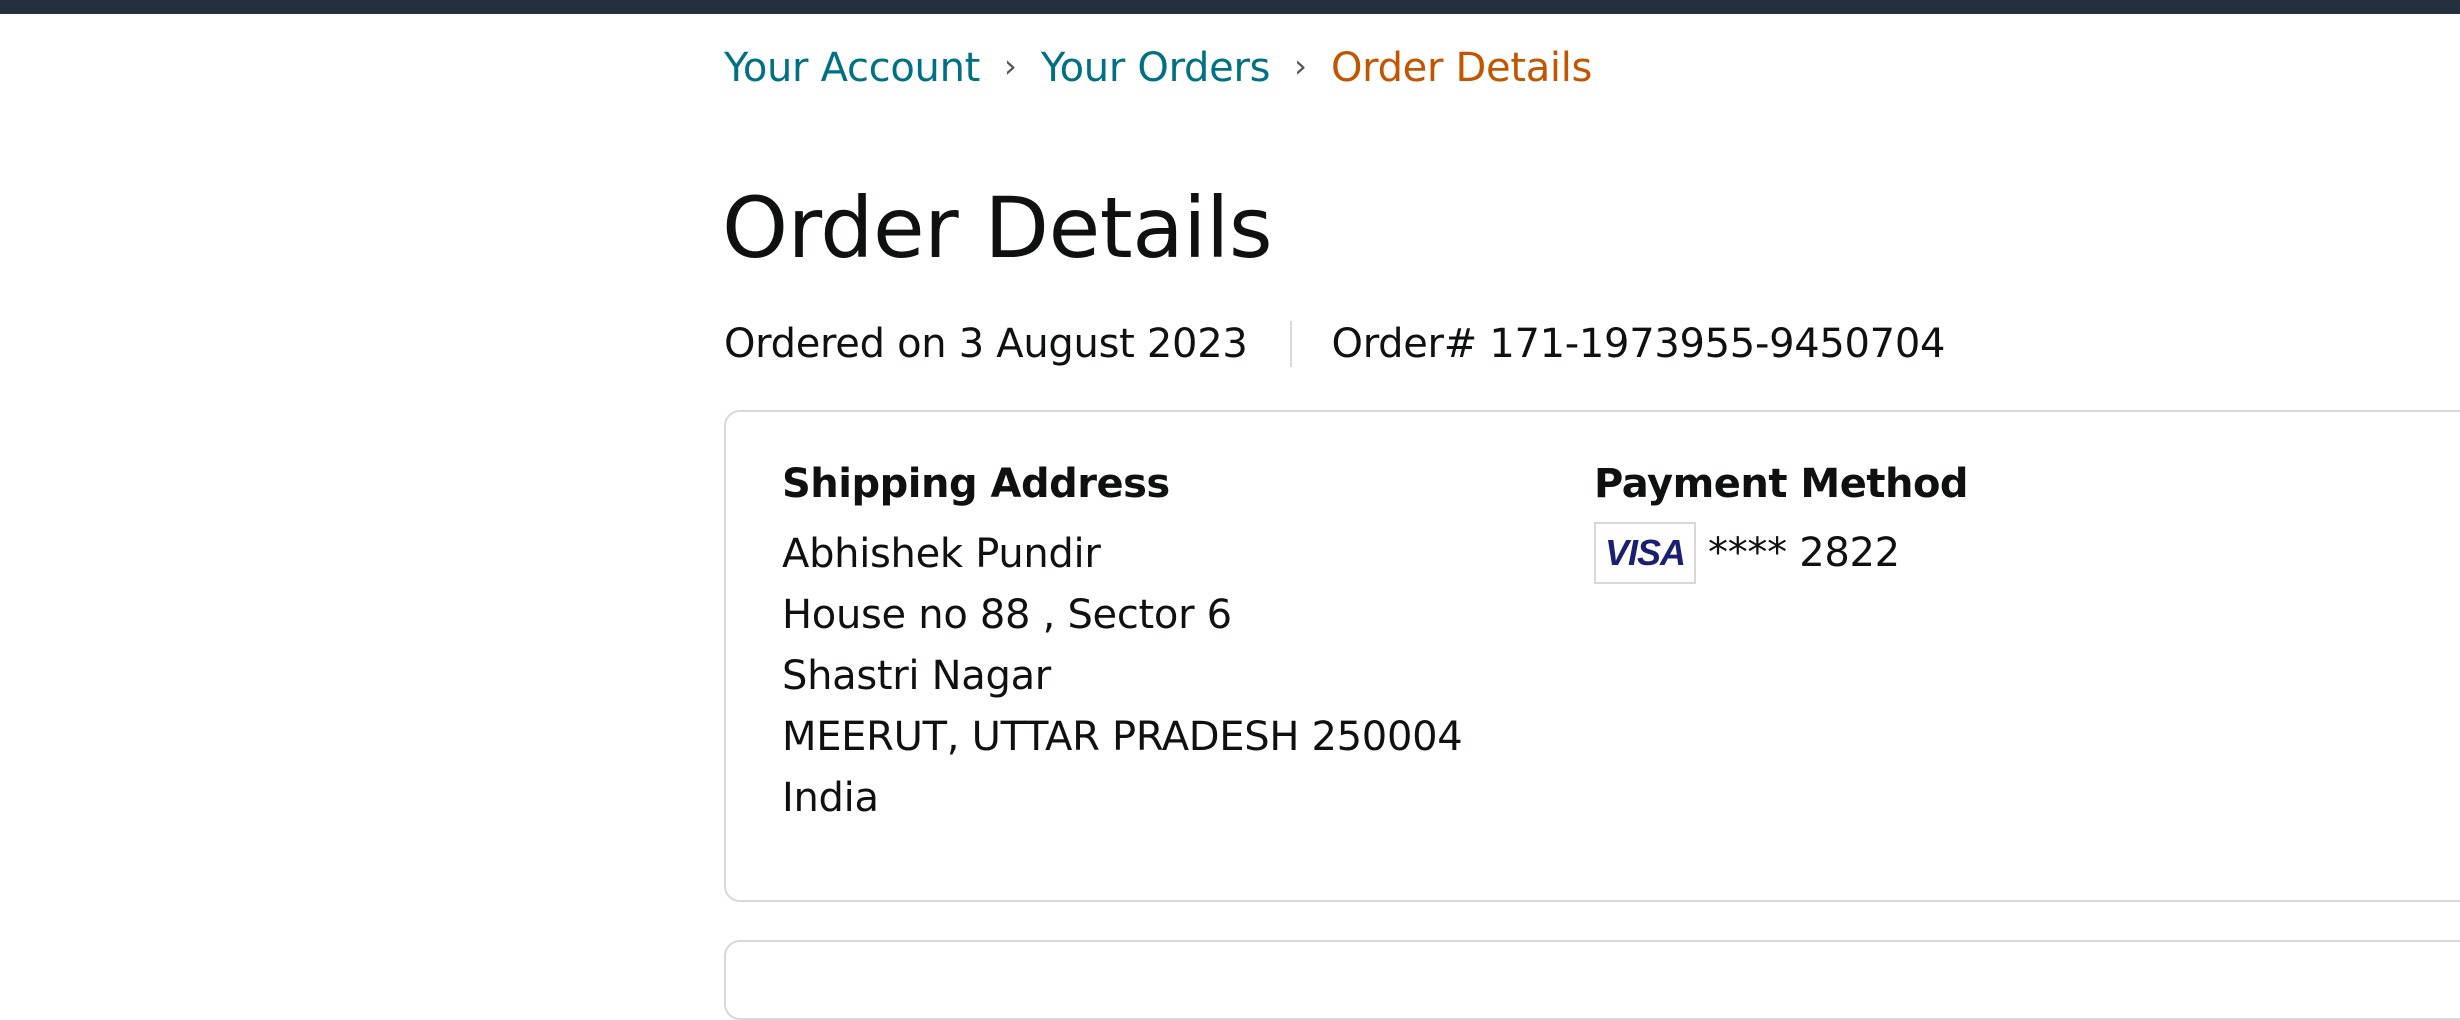 The height and width of the screenshot is (1020, 2460). I want to click on breadcrumb-your-orders-link: Your Orders, so click(1156, 68).